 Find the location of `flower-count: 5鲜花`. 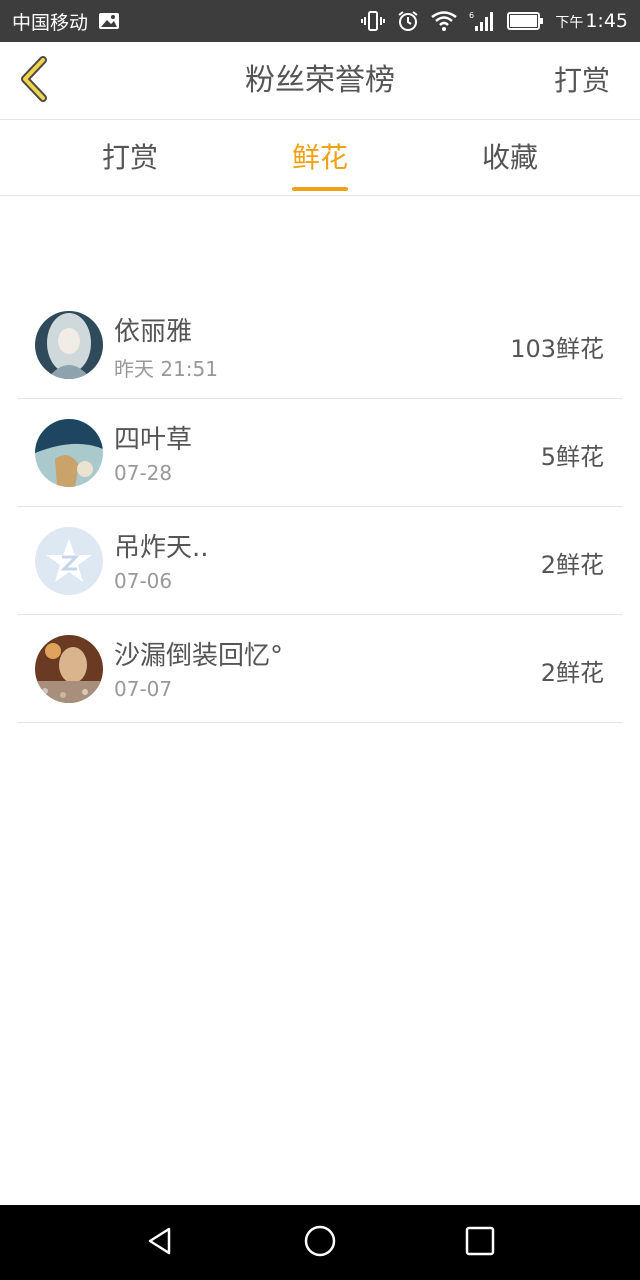

flower-count: 5鲜花 is located at coordinates (572, 457).